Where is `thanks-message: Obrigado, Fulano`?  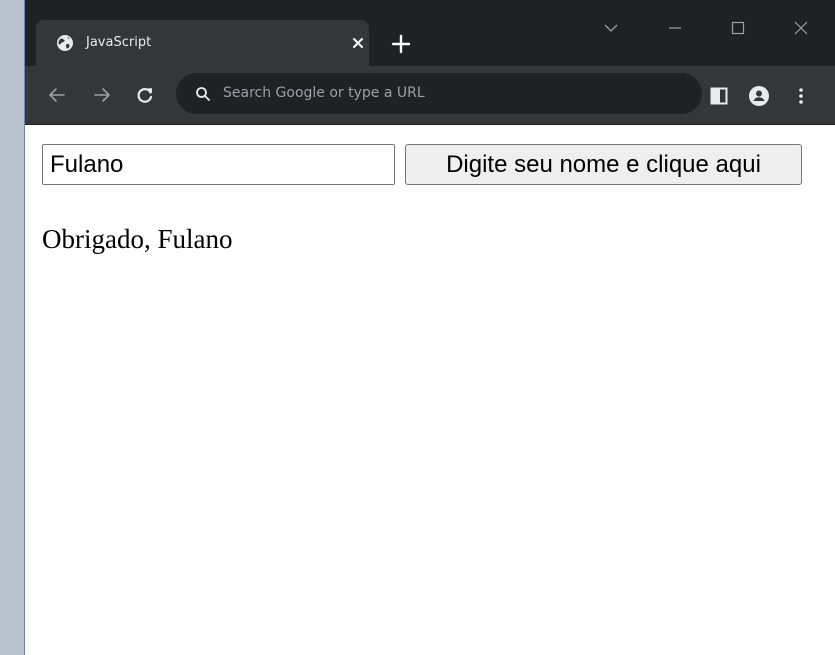 thanks-message: Obrigado, Fulano is located at coordinates (137, 239).